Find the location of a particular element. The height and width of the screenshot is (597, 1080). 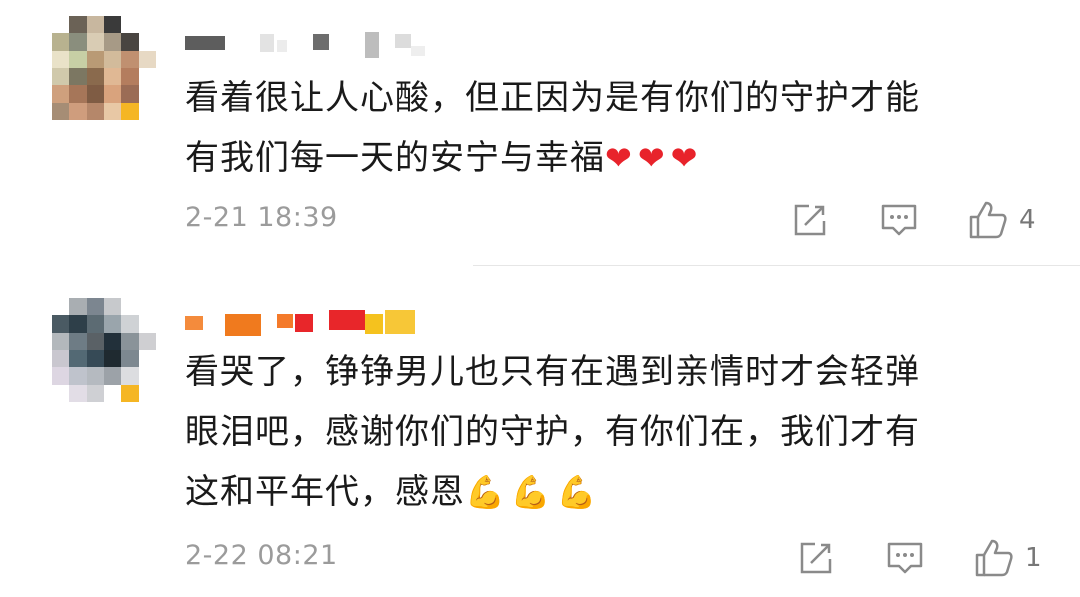

like-button: 4 is located at coordinates (1001, 220).